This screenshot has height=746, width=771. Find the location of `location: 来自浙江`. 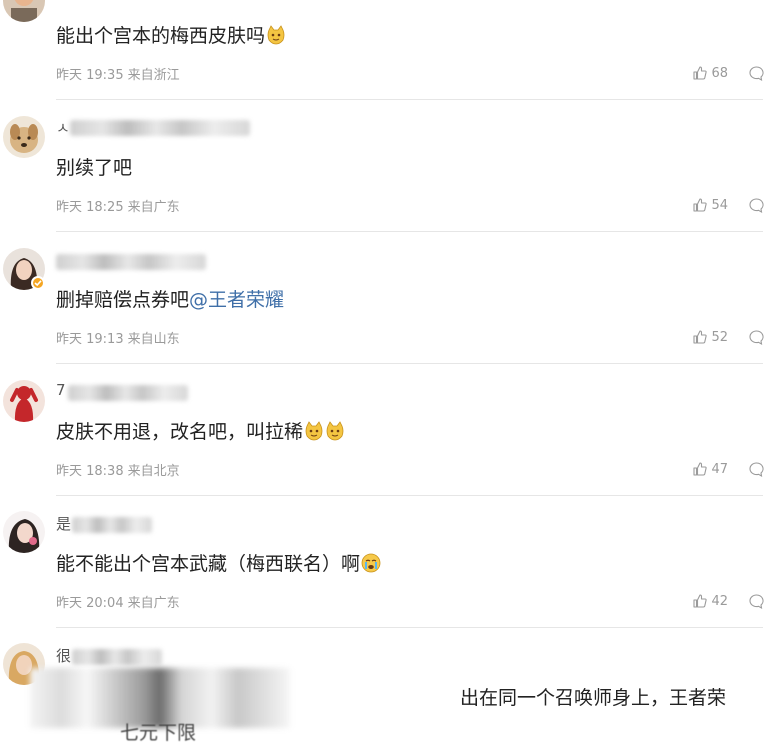

location: 来自浙江 is located at coordinates (153, 75).